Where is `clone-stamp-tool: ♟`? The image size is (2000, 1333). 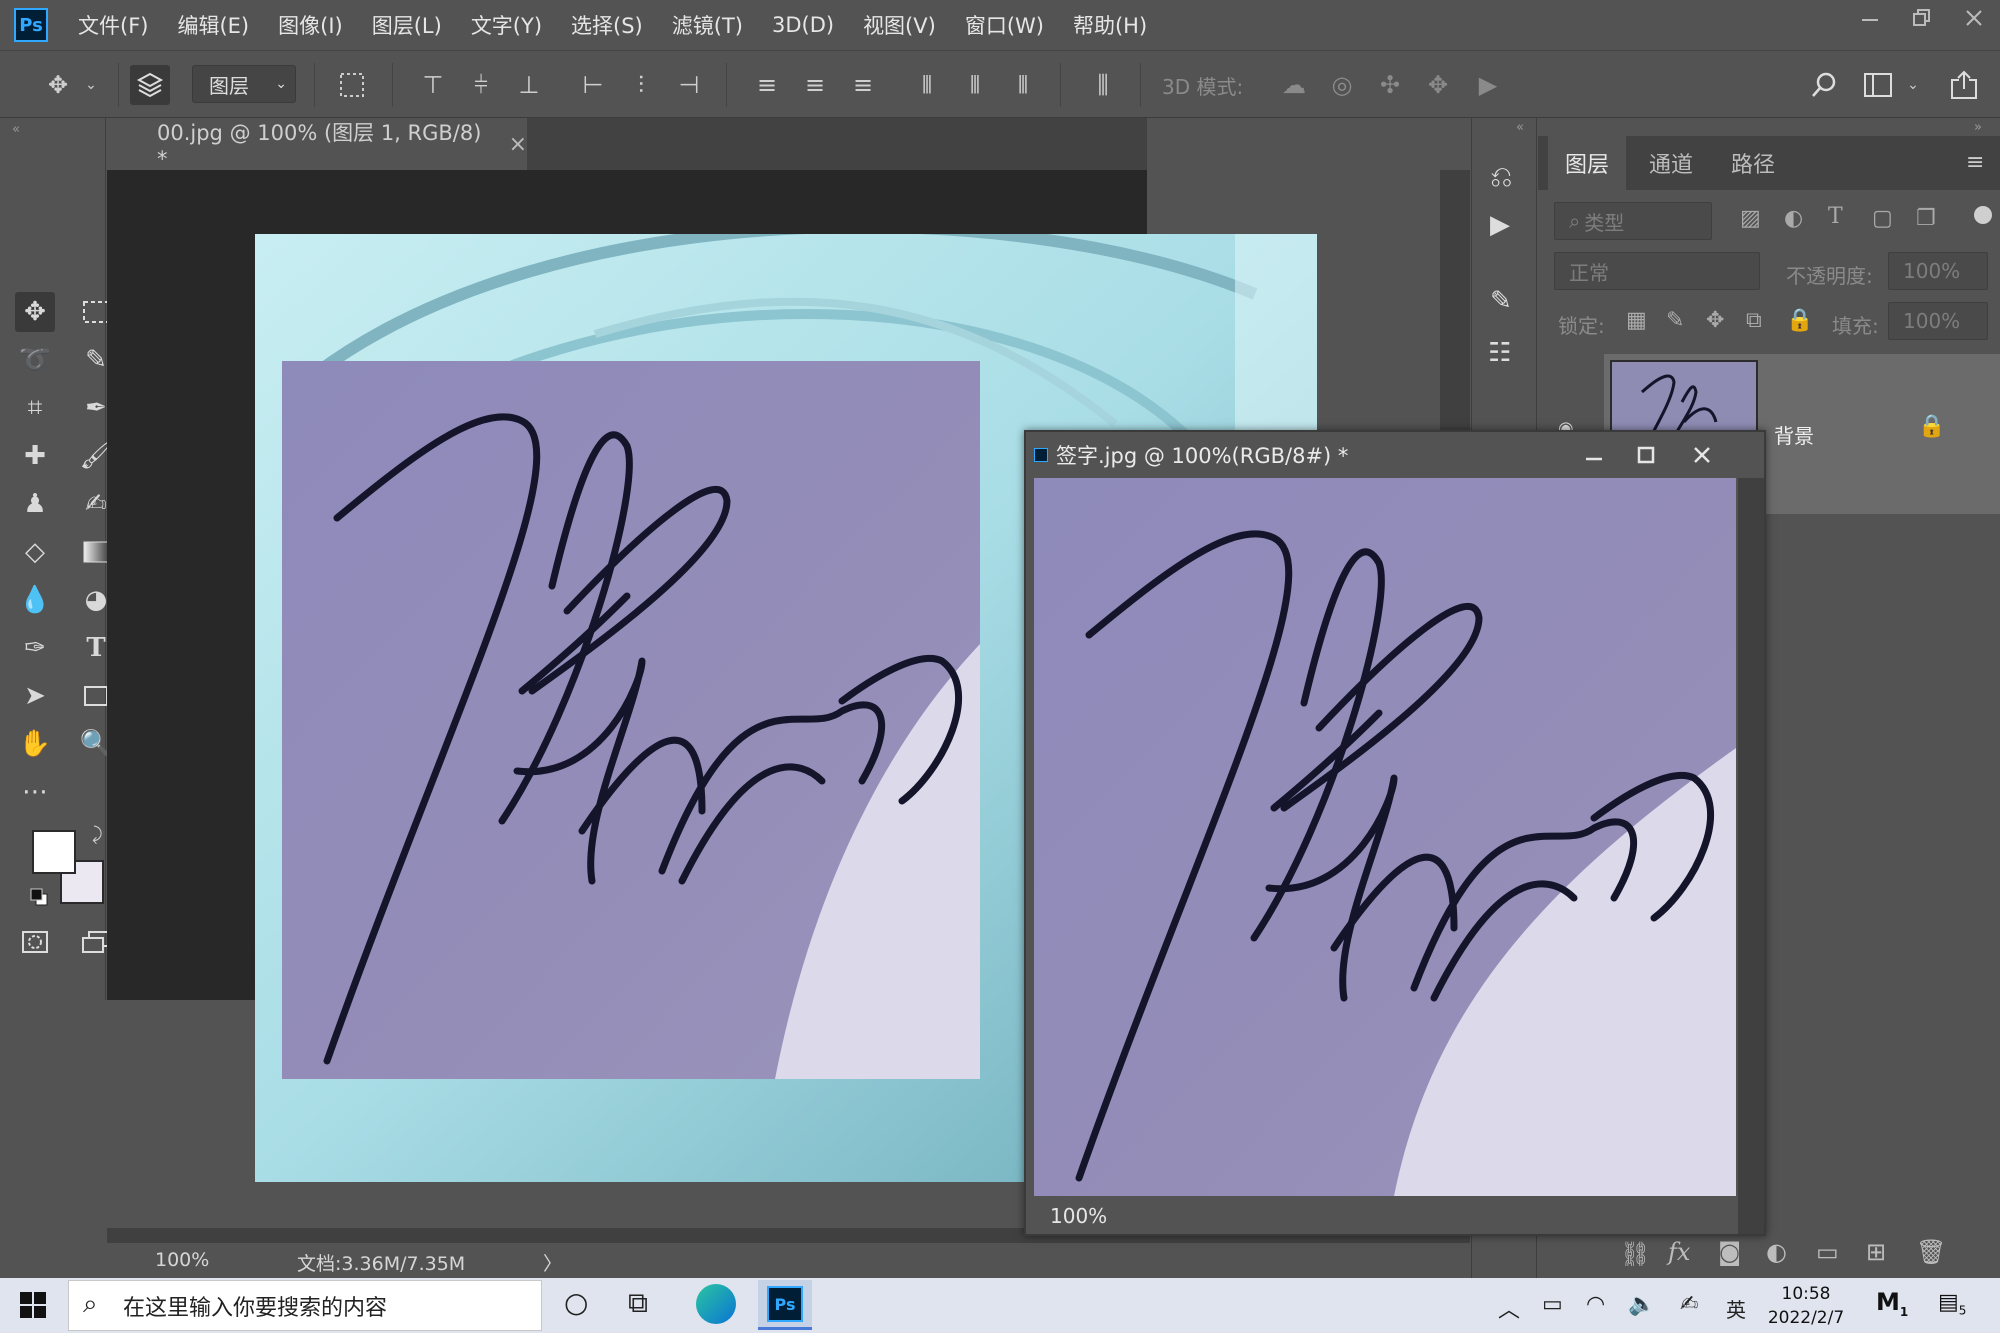
clone-stamp-tool: ♟ is located at coordinates (35, 504).